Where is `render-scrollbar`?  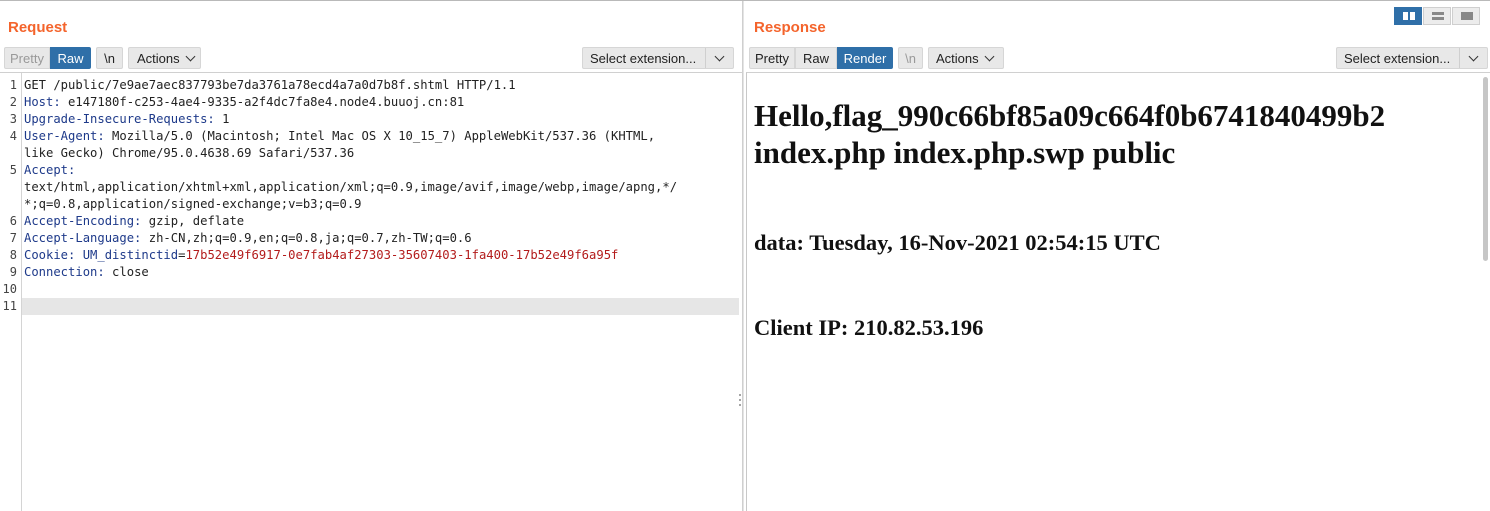 render-scrollbar is located at coordinates (1485, 169).